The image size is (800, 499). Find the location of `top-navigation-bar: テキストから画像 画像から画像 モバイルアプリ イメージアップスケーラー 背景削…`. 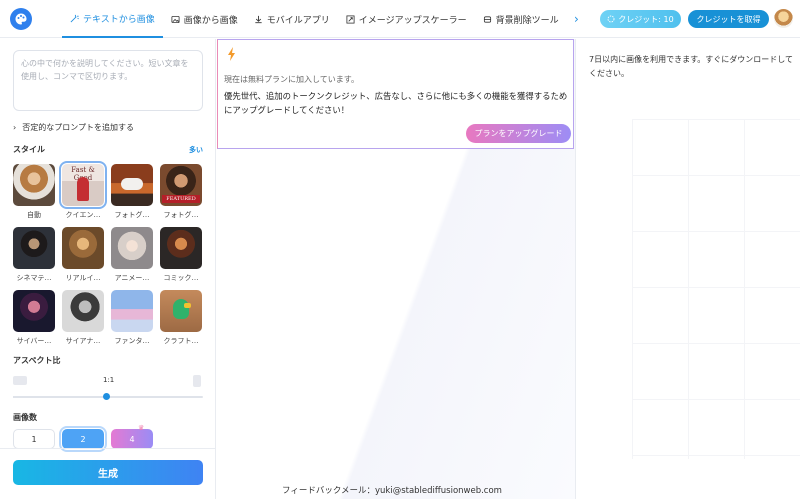

top-navigation-bar: テキストから画像 画像から画像 モバイルアプリ イメージアップスケーラー 背景削… is located at coordinates (400, 19).